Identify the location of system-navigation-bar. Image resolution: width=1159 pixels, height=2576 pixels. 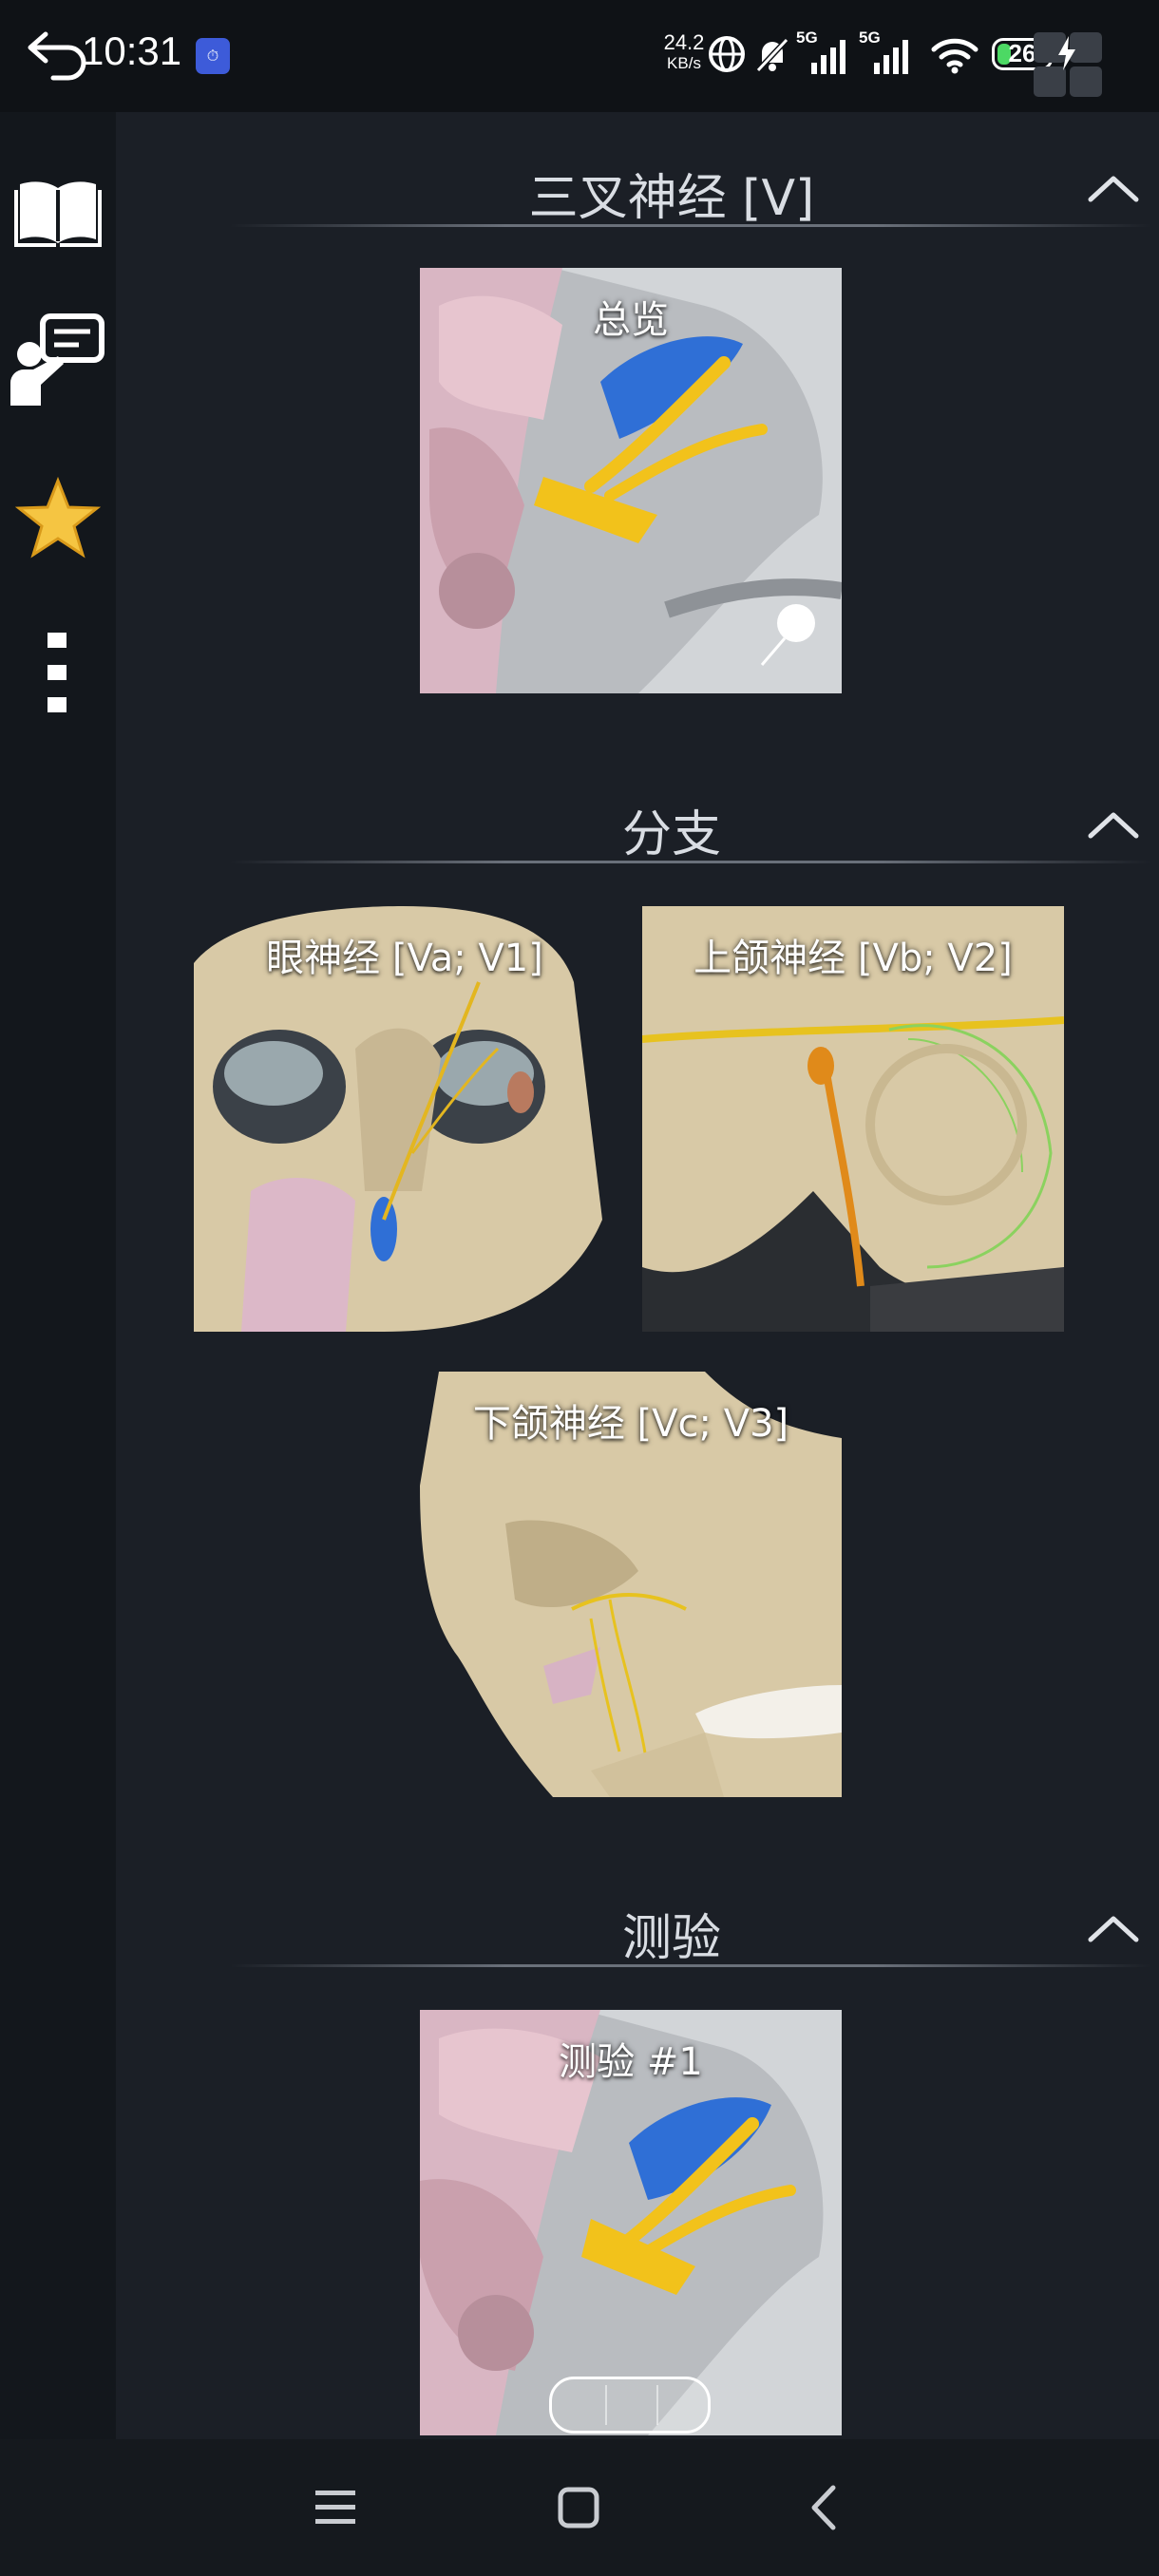
(579, 2507).